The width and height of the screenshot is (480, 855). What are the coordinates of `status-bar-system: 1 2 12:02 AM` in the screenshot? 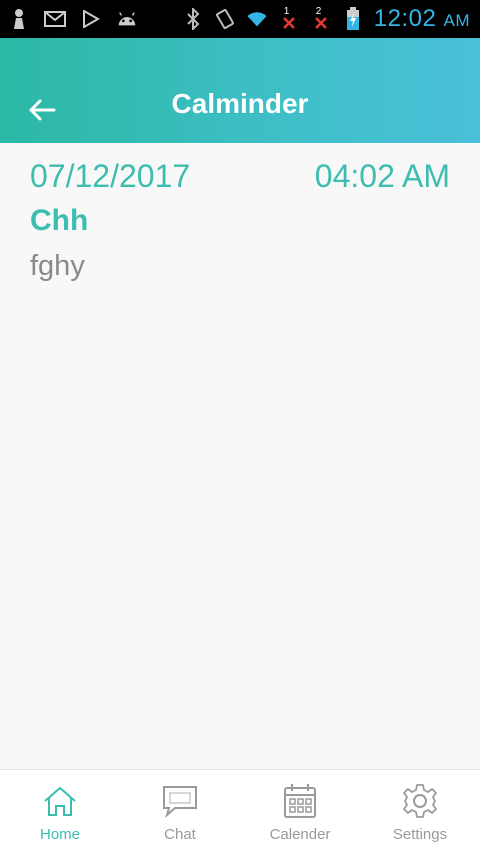 It's located at (326, 19).